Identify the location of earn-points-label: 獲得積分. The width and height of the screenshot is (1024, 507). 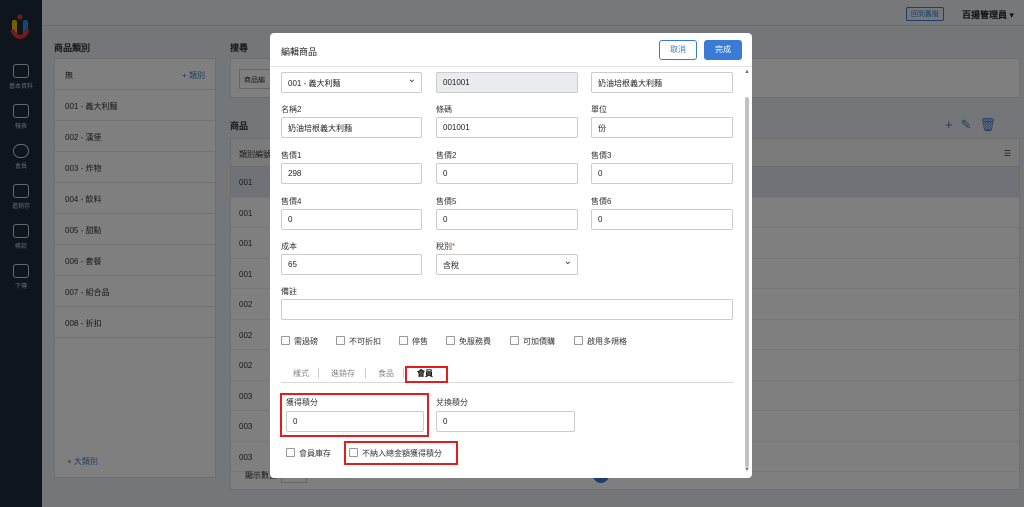
(302, 402).